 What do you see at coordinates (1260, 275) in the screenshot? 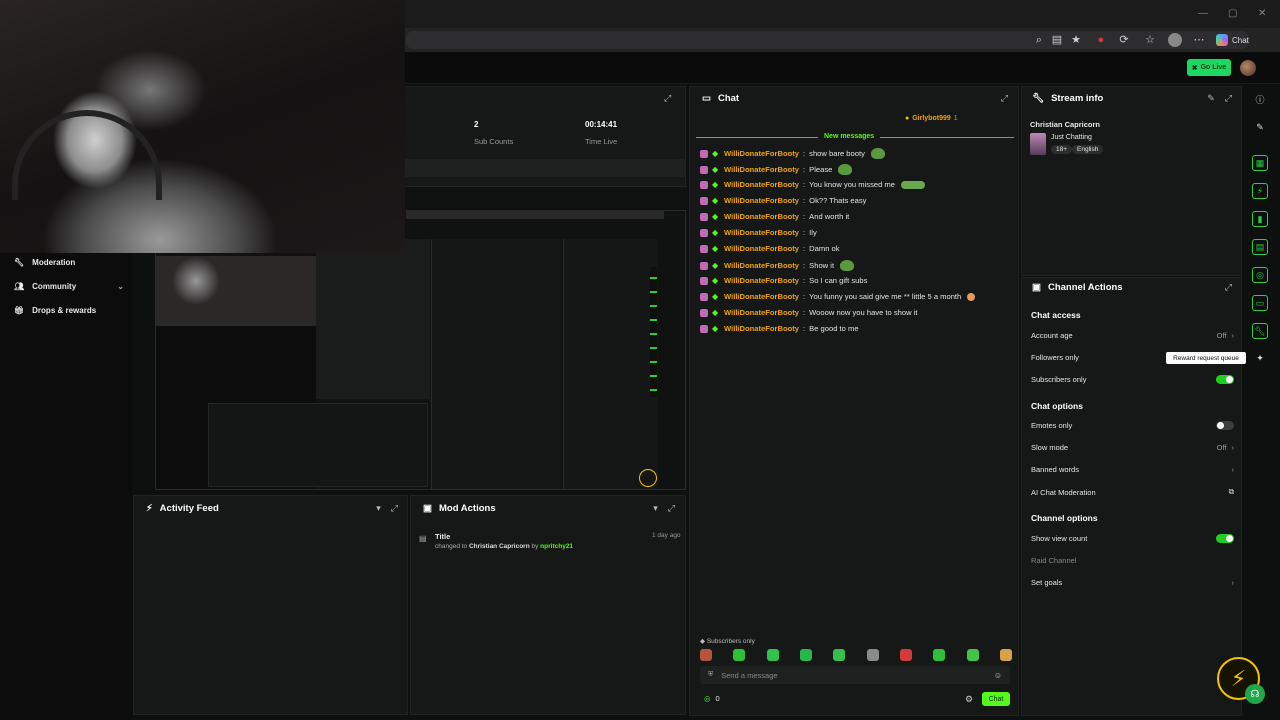
I see `target-icon: ◎` at bounding box center [1260, 275].